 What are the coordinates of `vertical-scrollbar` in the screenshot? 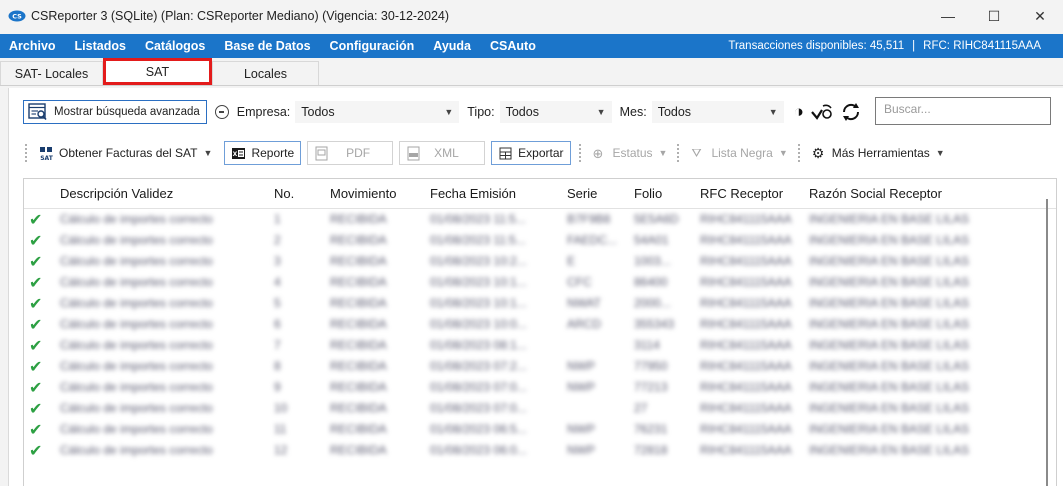 It's located at (1047, 342).